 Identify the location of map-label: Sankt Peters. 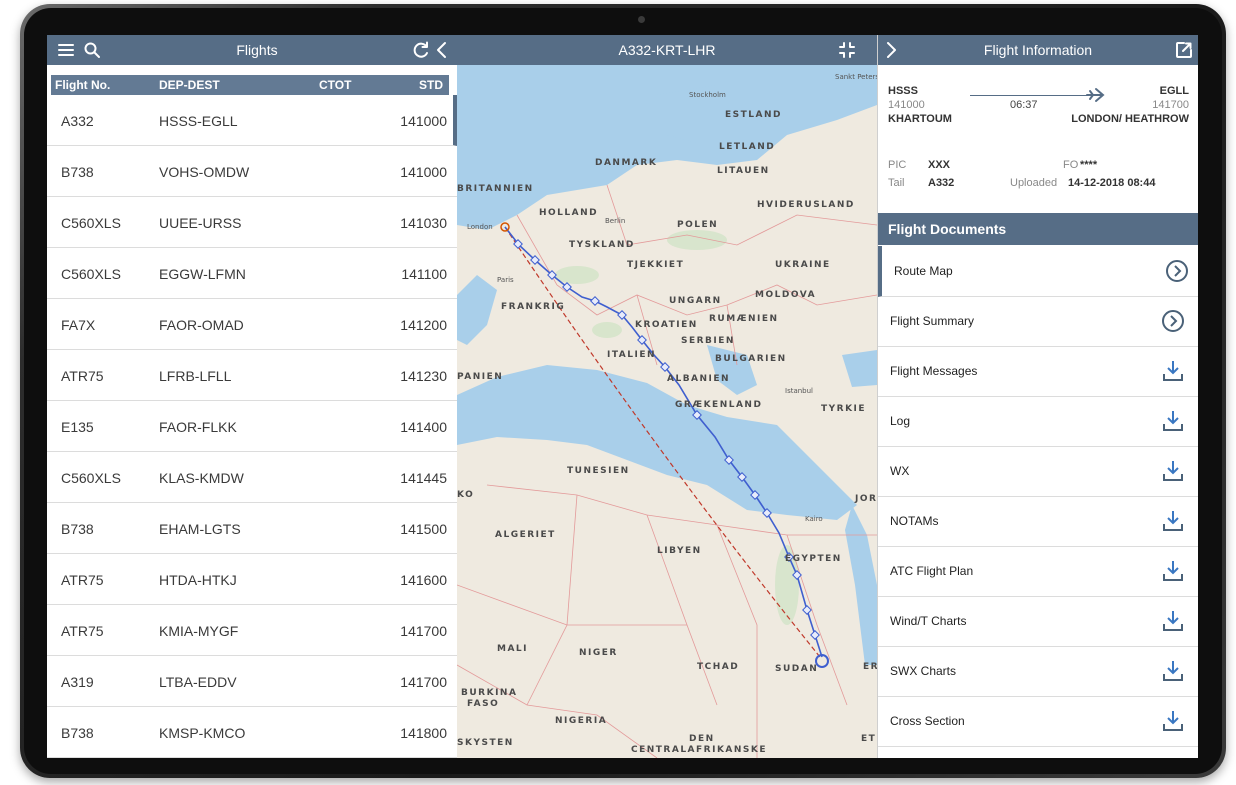
(856, 77).